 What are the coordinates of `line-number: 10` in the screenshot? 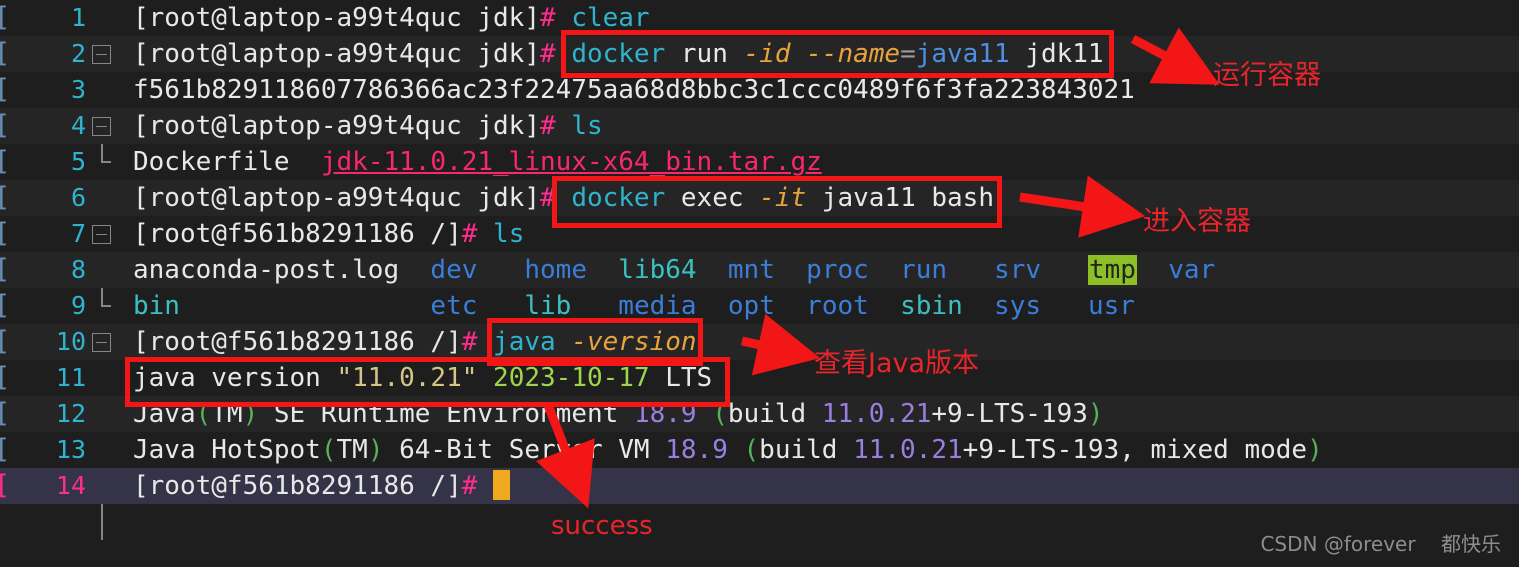 It's located at (70, 341).